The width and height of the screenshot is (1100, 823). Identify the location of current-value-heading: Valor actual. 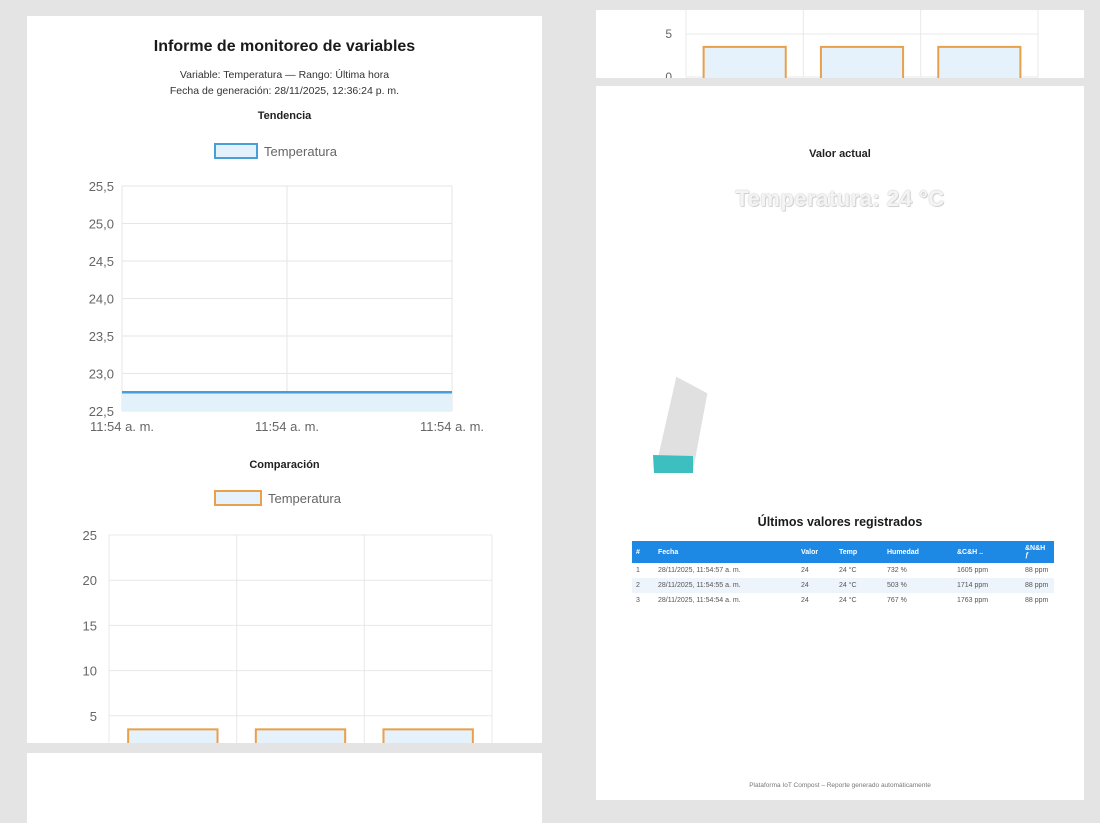
(840, 154).